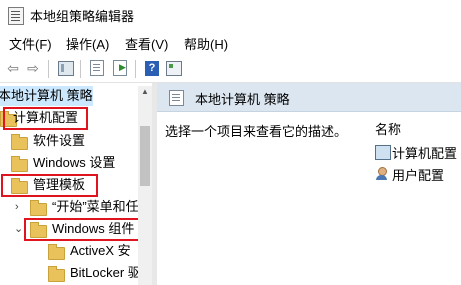 The image size is (461, 285). I want to click on tree-item-label: 软件设置, so click(59, 140).